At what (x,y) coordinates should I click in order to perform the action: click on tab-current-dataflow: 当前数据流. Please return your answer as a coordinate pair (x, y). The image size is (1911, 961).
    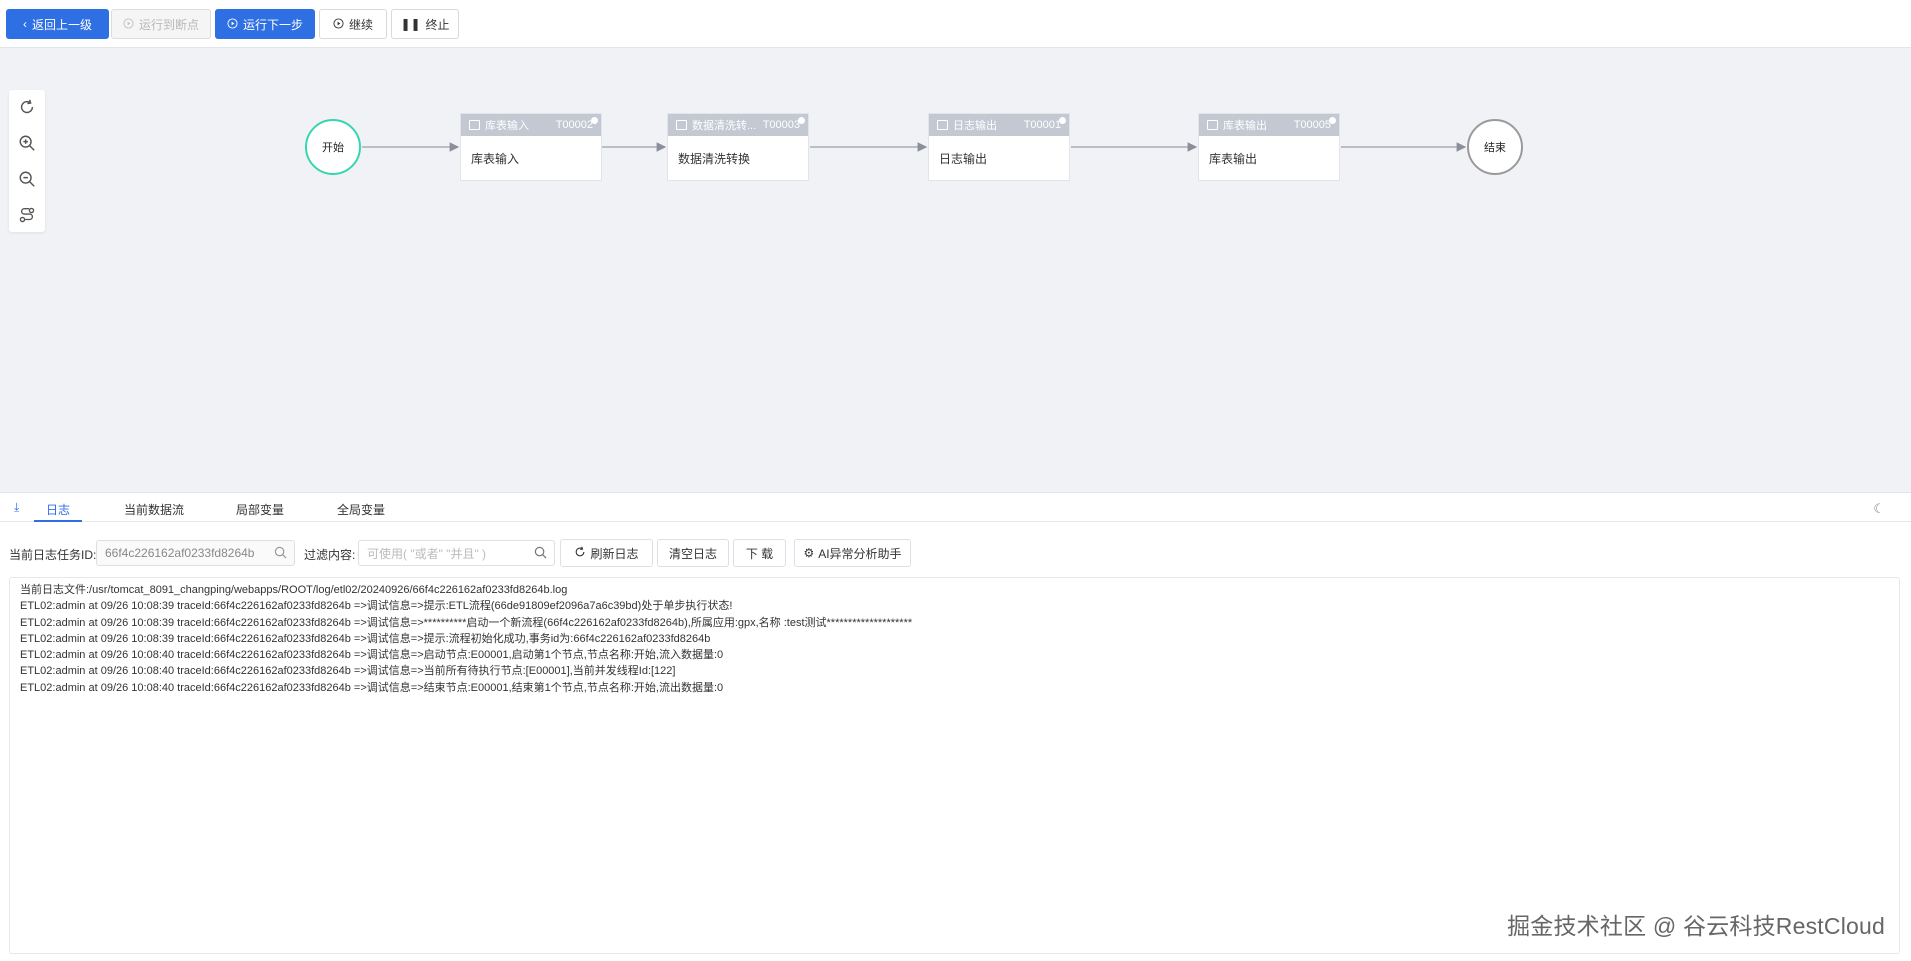
    Looking at the image, I should click on (154, 509).